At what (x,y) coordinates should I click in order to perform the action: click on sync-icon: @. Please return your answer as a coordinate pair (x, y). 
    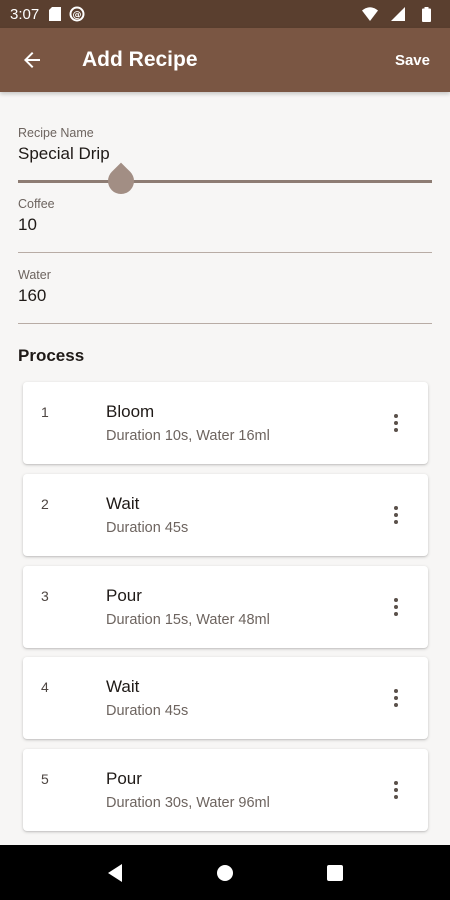
    Looking at the image, I should click on (77, 14).